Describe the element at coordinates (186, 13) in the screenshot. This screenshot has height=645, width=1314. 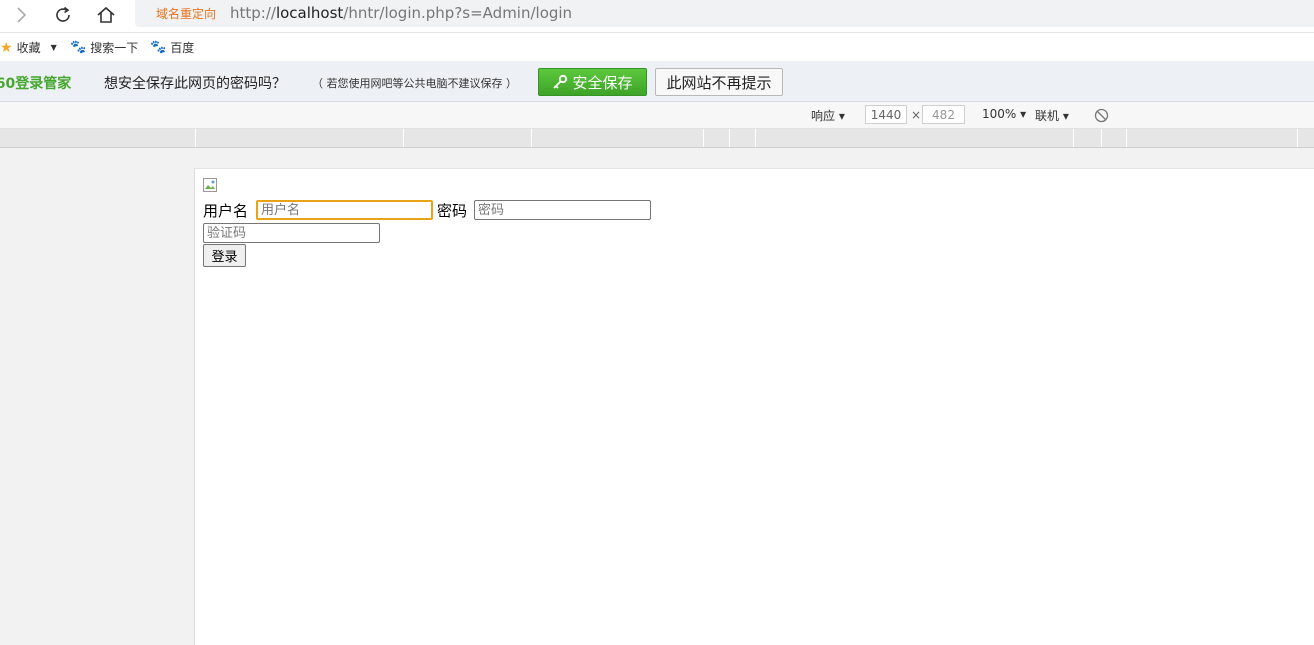
I see `redirect-badge: 域名重定向` at that location.